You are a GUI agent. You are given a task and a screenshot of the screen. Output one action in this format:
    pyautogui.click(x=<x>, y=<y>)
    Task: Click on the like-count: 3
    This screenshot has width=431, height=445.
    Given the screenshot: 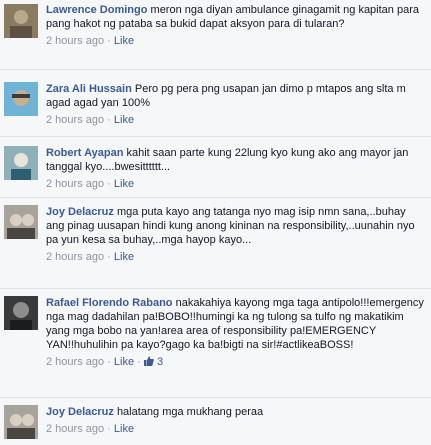 What is the action you would take?
    pyautogui.click(x=153, y=362)
    